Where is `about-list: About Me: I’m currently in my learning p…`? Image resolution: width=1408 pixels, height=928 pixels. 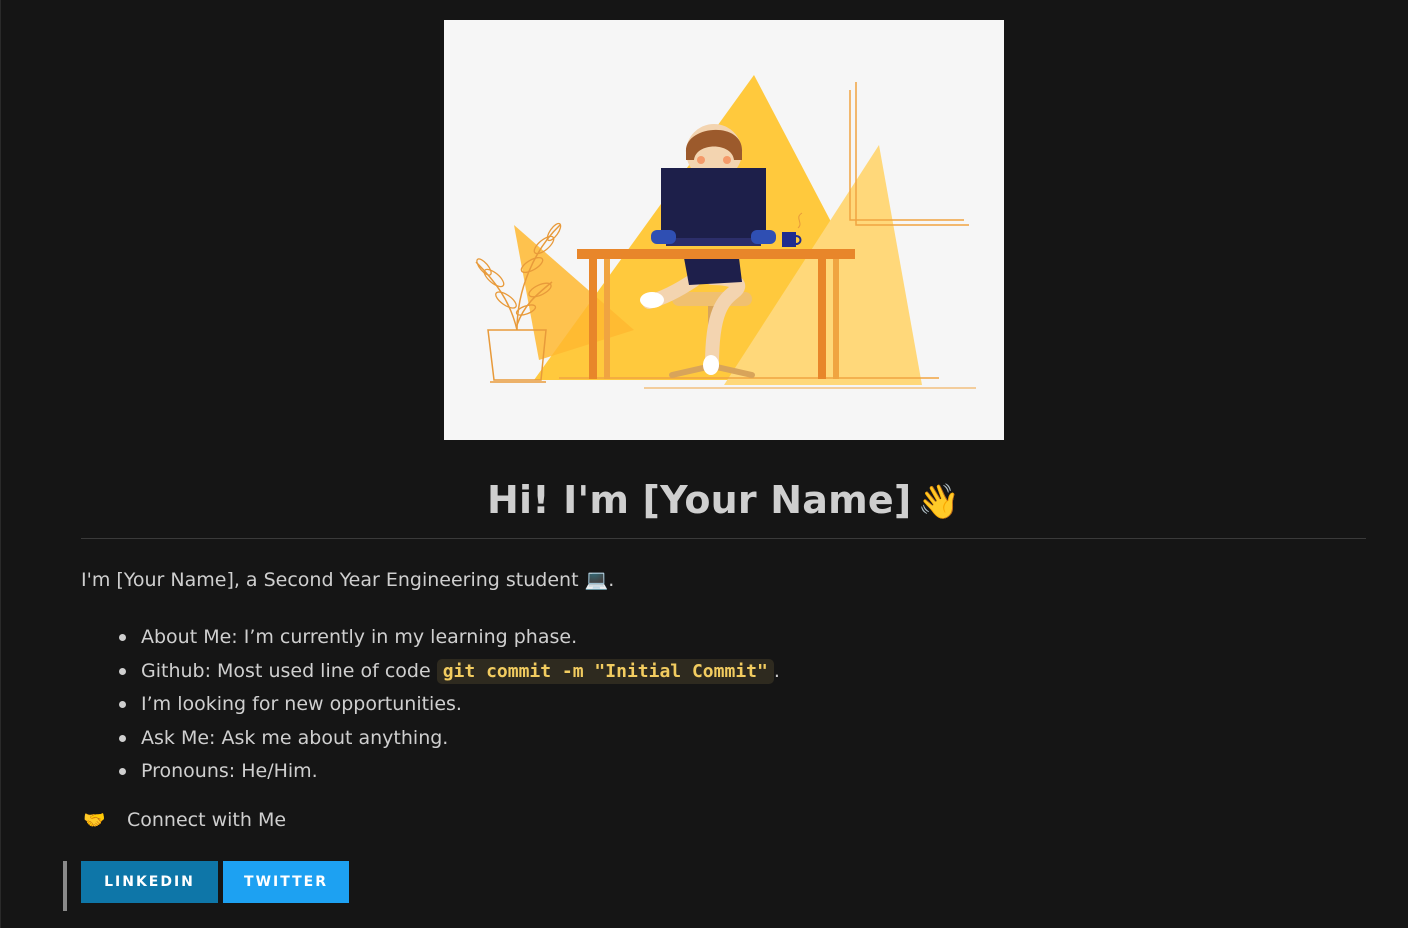
about-list: About Me: I’m currently in my learning p… is located at coordinates (430, 706).